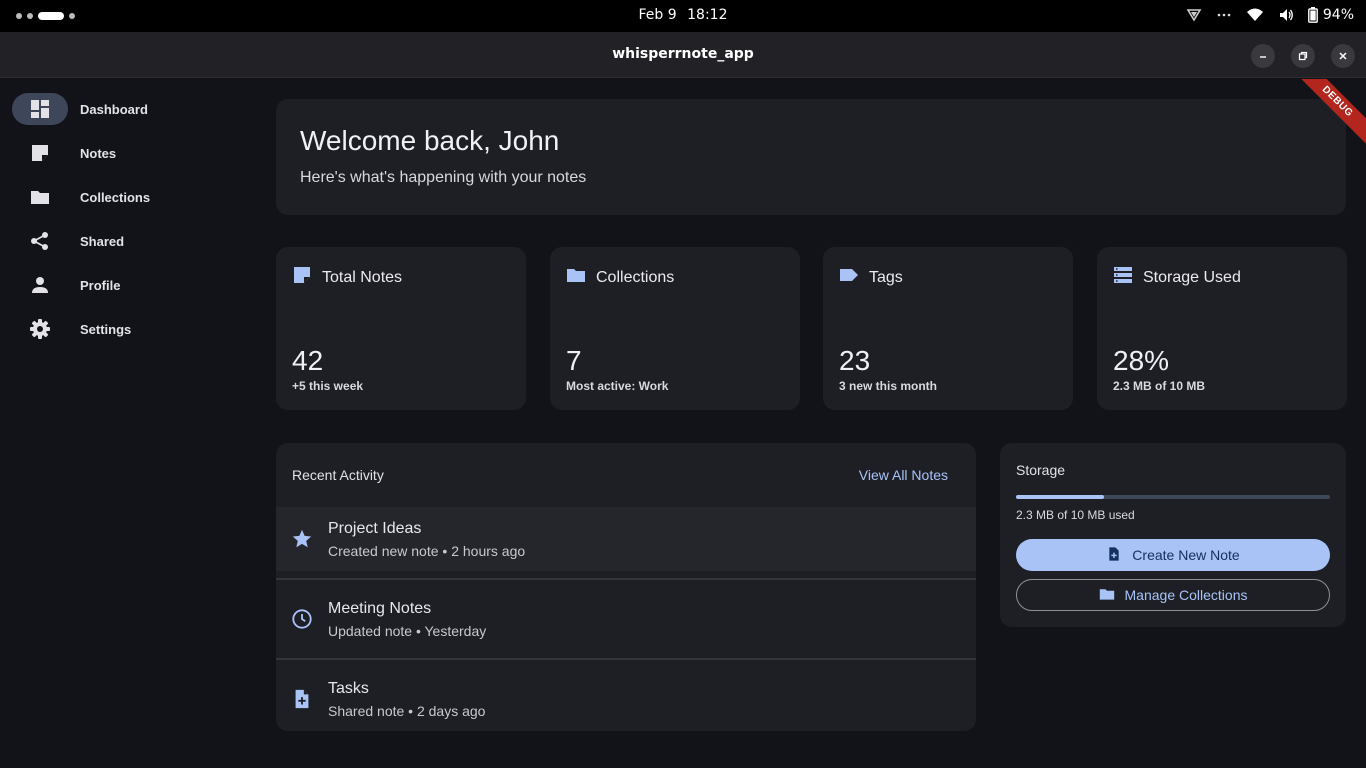  What do you see at coordinates (328, 386) in the screenshot?
I see `stat-subtext: +5 this week` at bounding box center [328, 386].